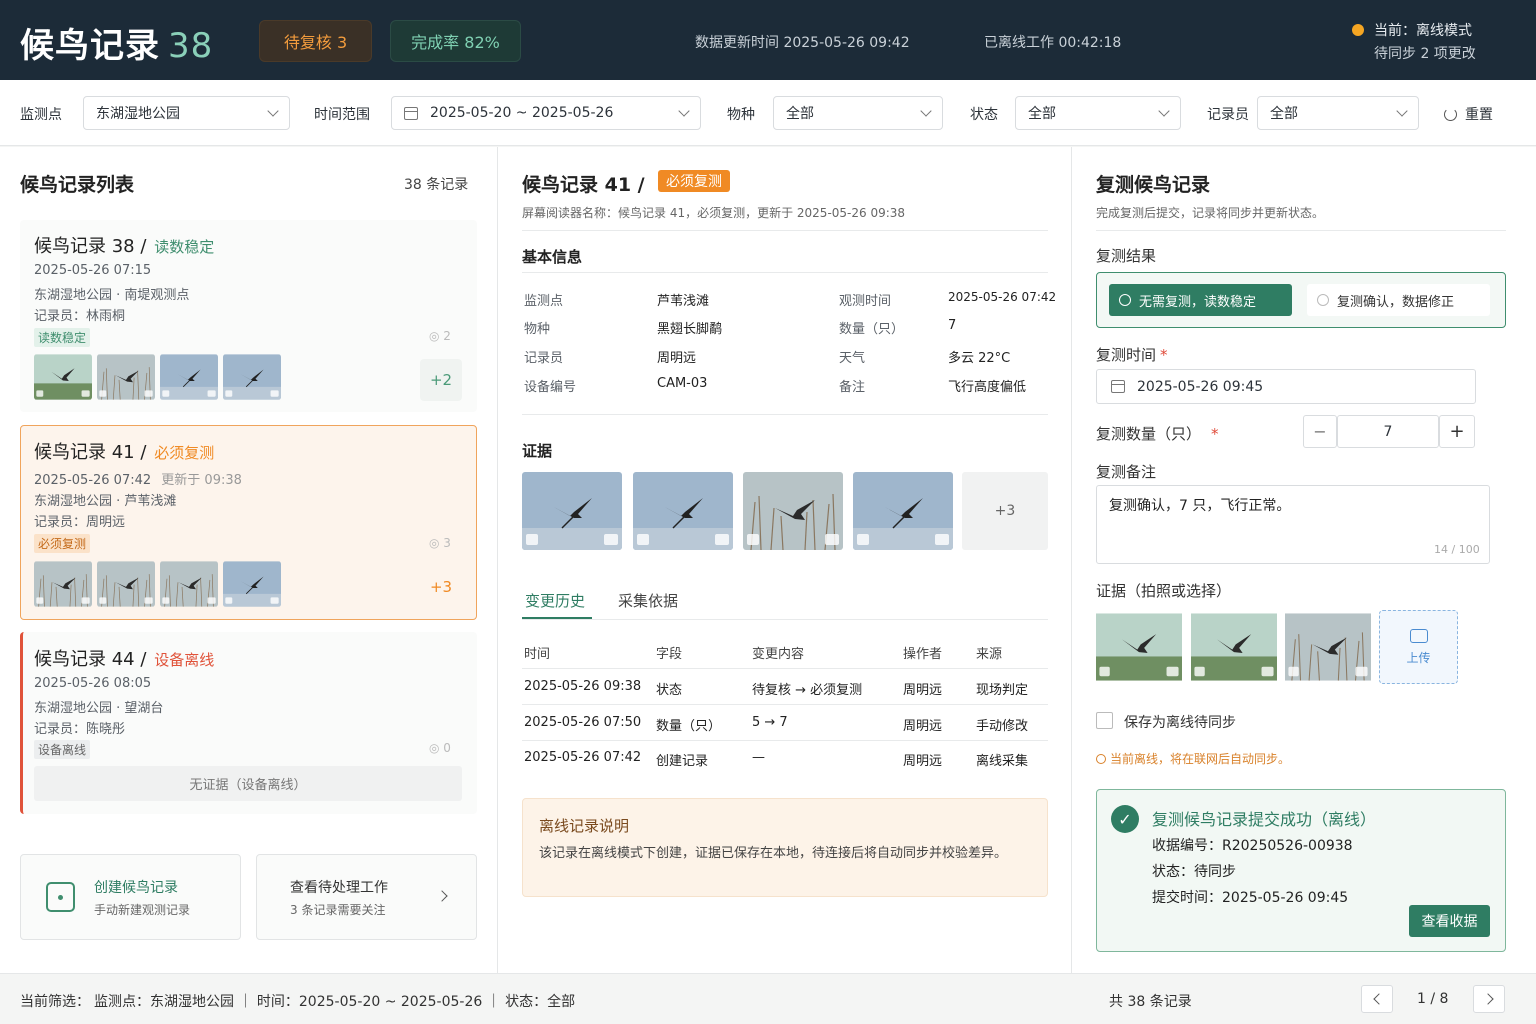 This screenshot has width=1536, height=1024. What do you see at coordinates (1153, 185) in the screenshot?
I see `recheck-title: 复测候鸟记录` at bounding box center [1153, 185].